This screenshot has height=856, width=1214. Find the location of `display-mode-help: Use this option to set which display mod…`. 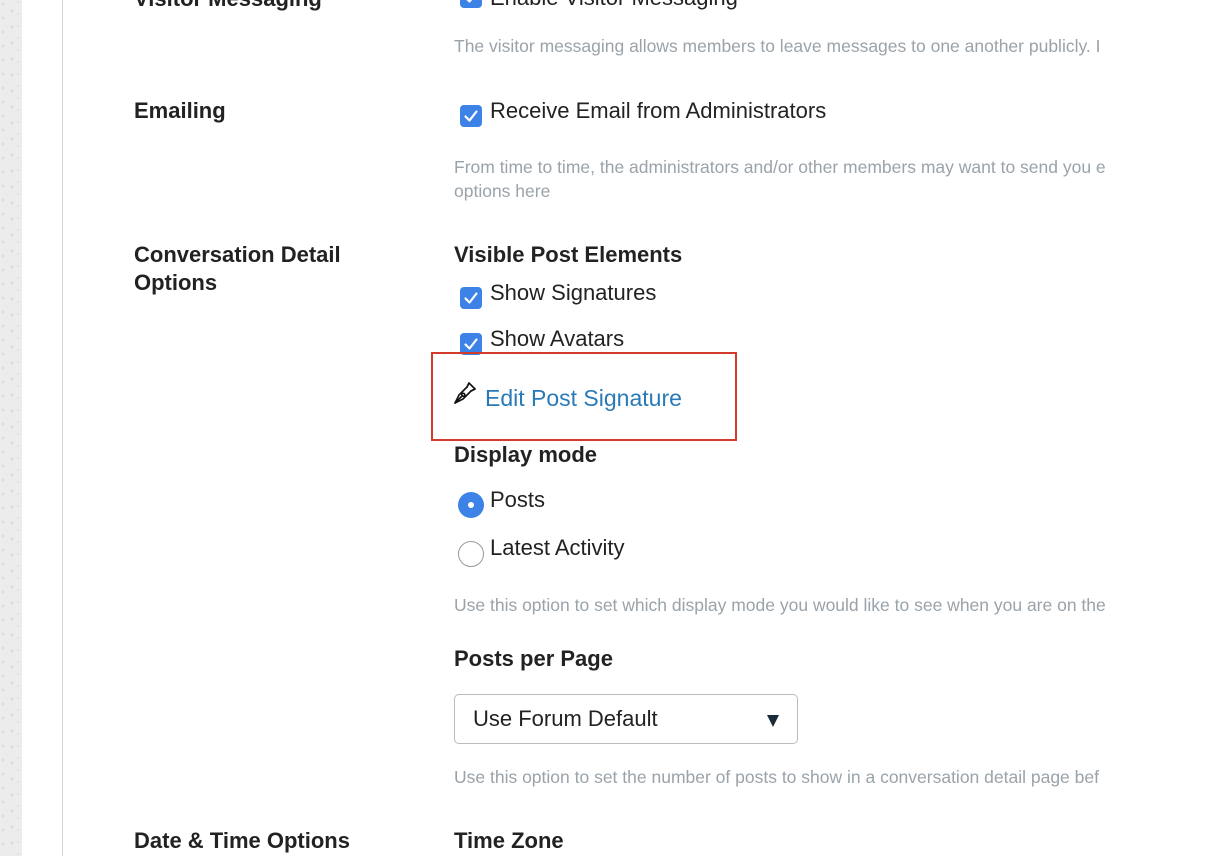

display-mode-help: Use this option to set which display mod… is located at coordinates (780, 605).